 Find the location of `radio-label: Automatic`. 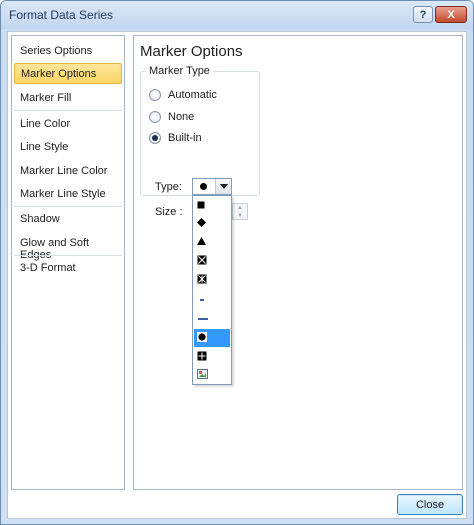

radio-label: Automatic is located at coordinates (192, 95).